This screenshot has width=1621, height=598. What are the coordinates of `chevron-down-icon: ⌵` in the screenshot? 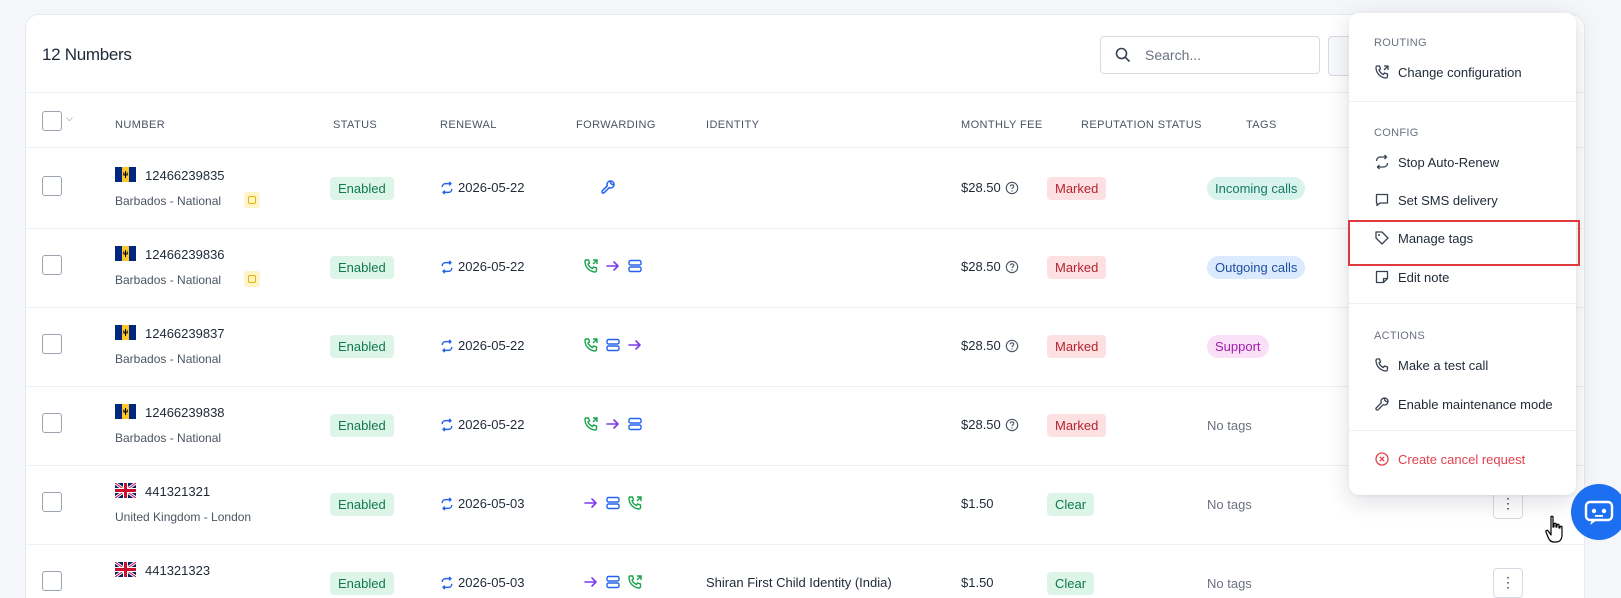 It's located at (69, 118).